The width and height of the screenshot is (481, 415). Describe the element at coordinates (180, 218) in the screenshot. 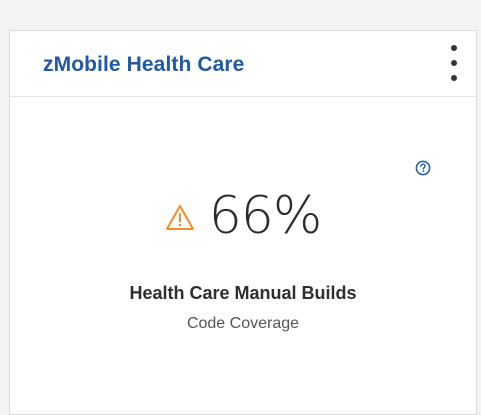

I see `warning-triangle-icon` at that location.